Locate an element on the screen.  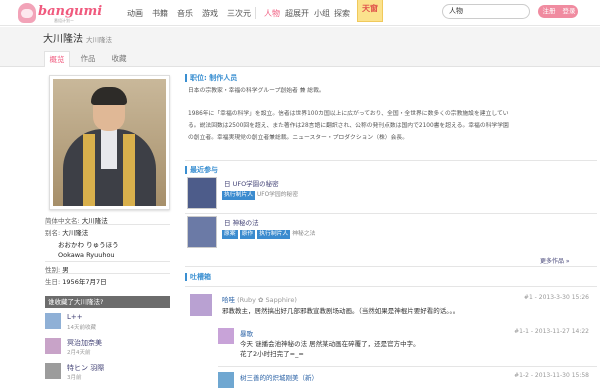
fans-title: 谁收藏了大川隆法? is located at coordinates (107, 302).